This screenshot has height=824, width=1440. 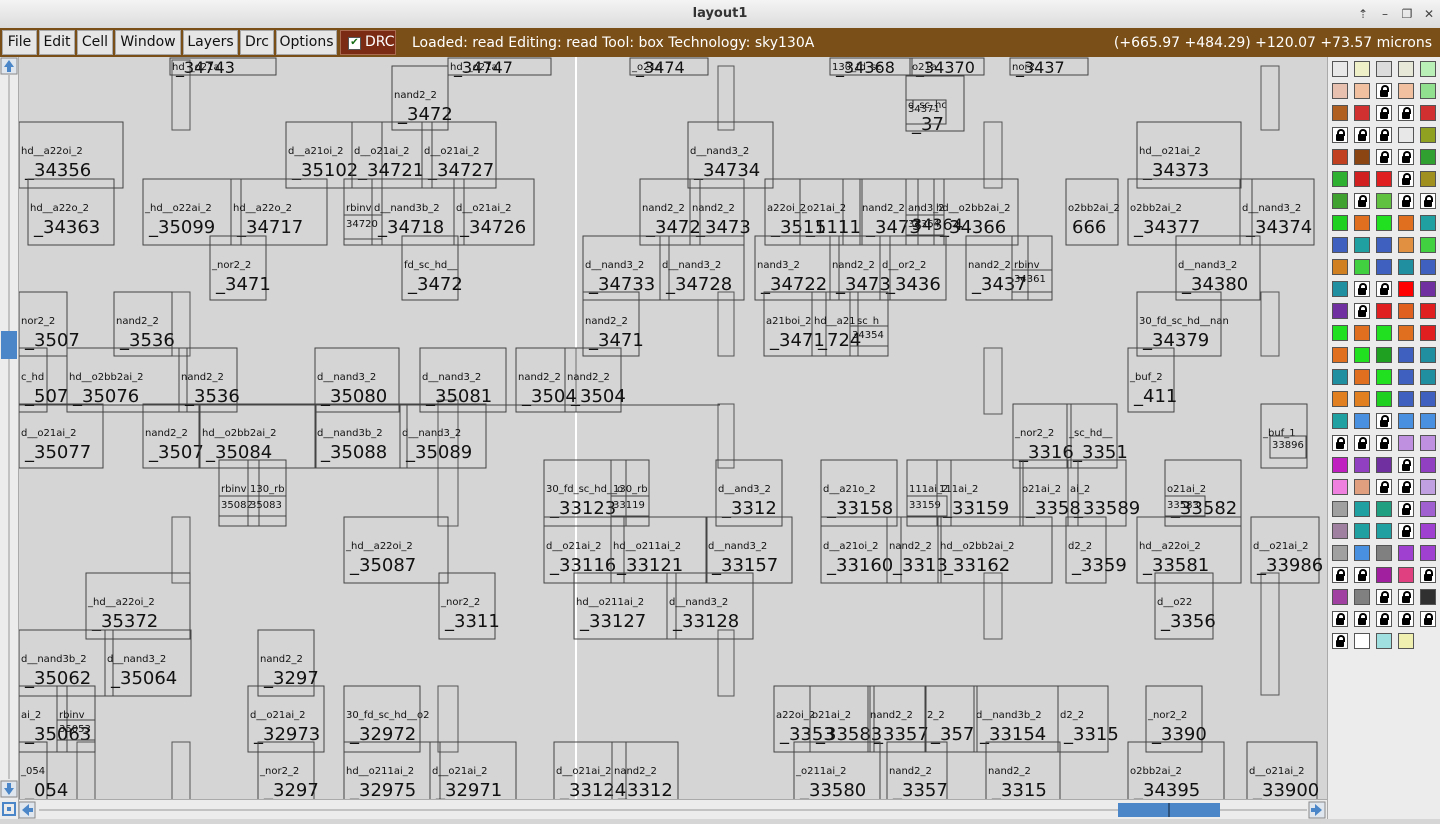 What do you see at coordinates (57, 42) in the screenshot?
I see `menu-edit: Edit` at bounding box center [57, 42].